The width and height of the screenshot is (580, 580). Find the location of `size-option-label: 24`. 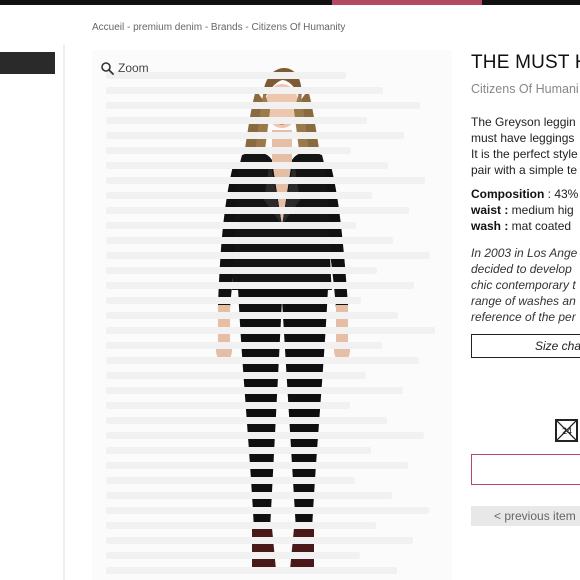

size-option-label: 24 is located at coordinates (567, 431).